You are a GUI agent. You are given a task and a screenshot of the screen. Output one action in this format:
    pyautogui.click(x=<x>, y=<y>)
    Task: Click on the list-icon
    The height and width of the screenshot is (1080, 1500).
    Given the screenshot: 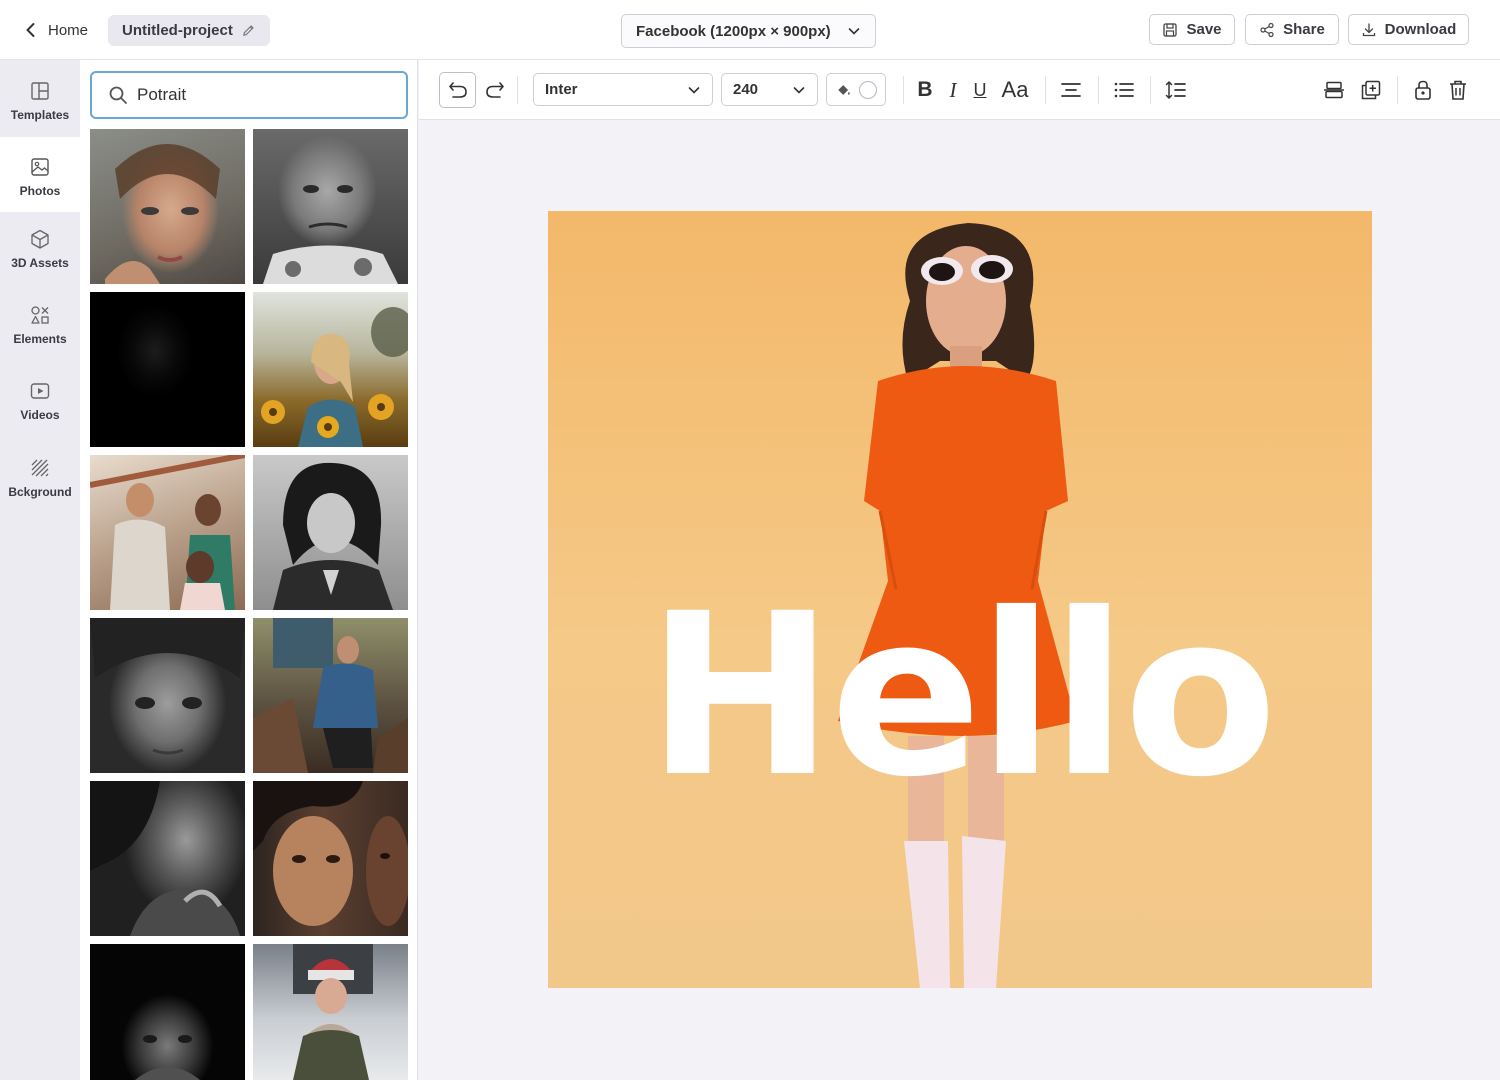 What is the action you would take?
    pyautogui.click(x=1124, y=90)
    